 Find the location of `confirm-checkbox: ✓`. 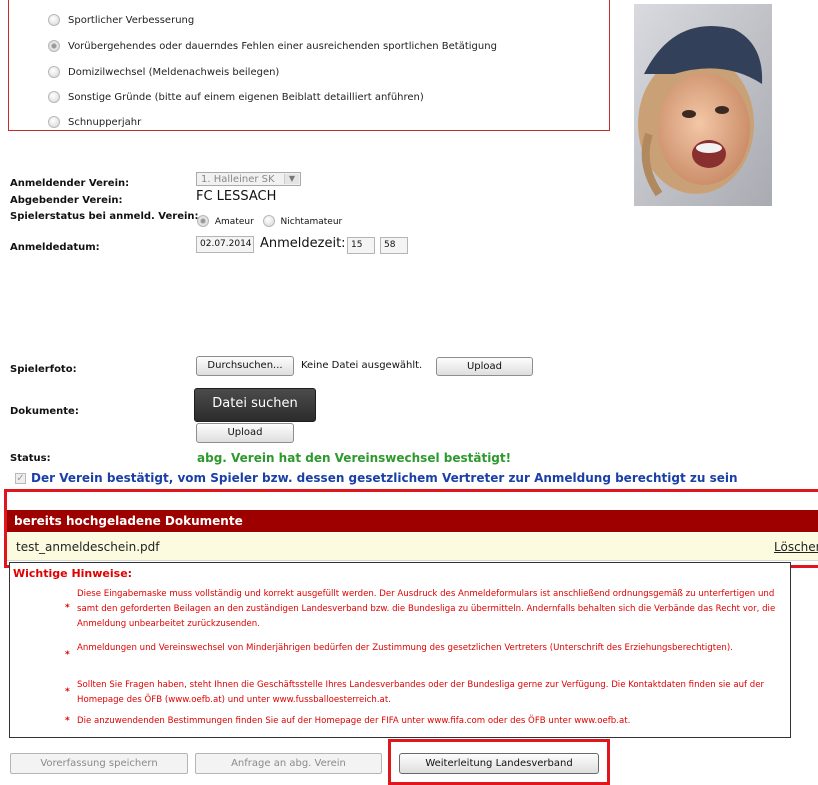

confirm-checkbox: ✓ is located at coordinates (20, 478).